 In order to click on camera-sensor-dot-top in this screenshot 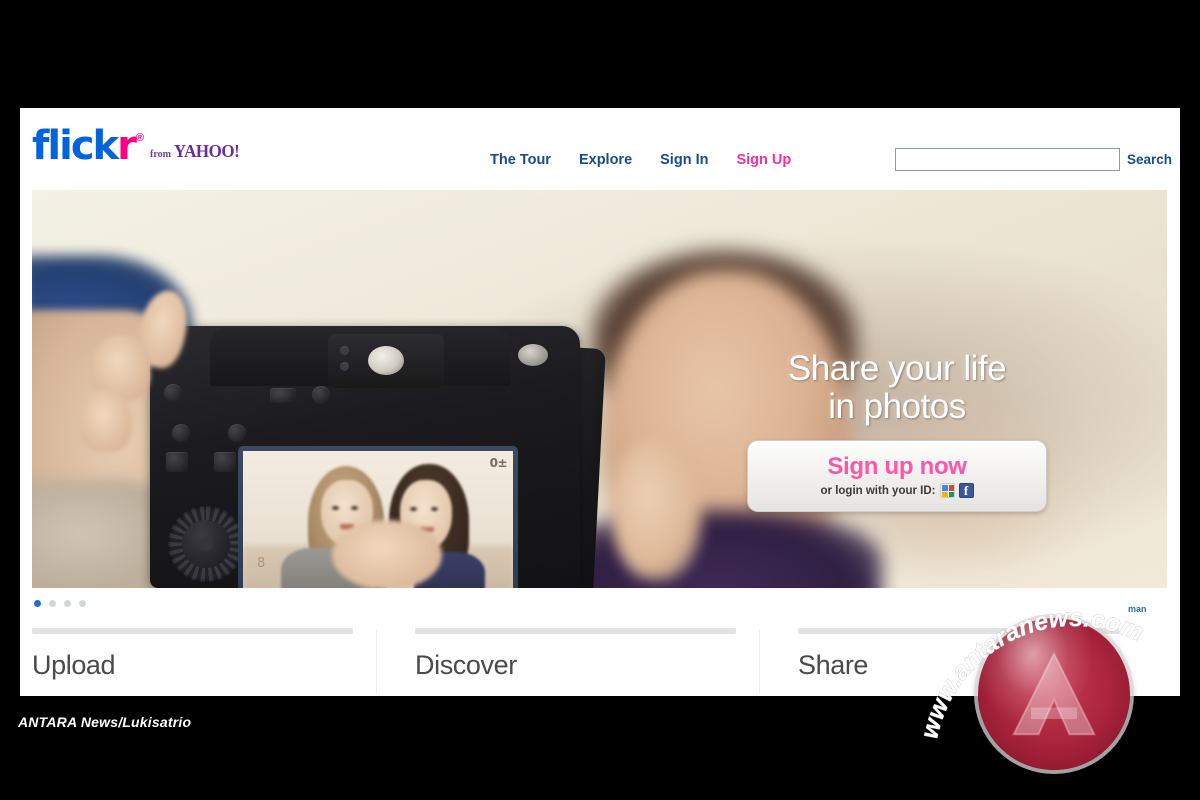, I will do `click(344, 350)`.